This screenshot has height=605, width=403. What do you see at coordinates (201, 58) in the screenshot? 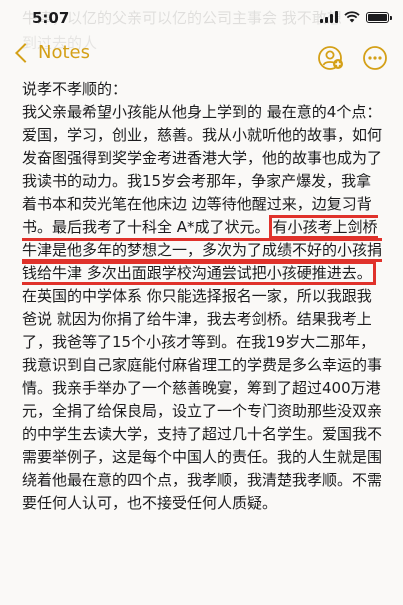
I see `nav-bar: Notes` at bounding box center [201, 58].